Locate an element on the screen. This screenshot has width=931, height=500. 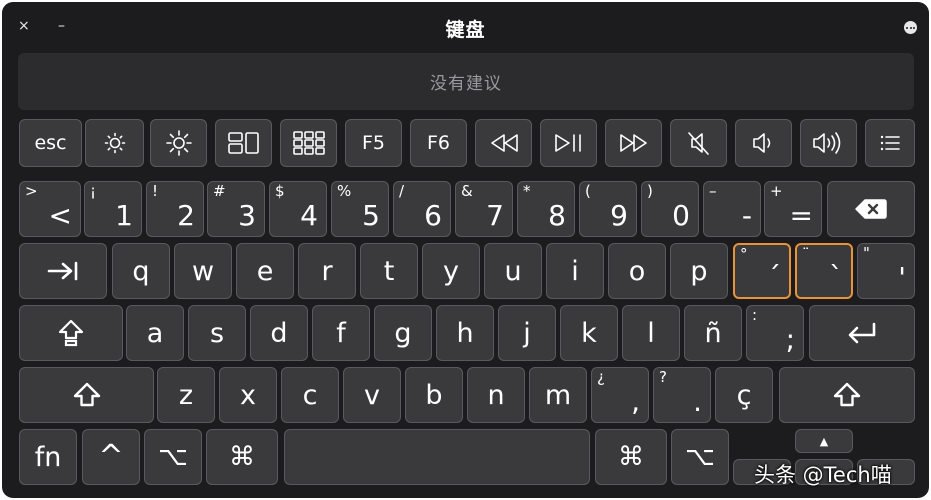
ellipsis-circle-icon is located at coordinates (910, 27).